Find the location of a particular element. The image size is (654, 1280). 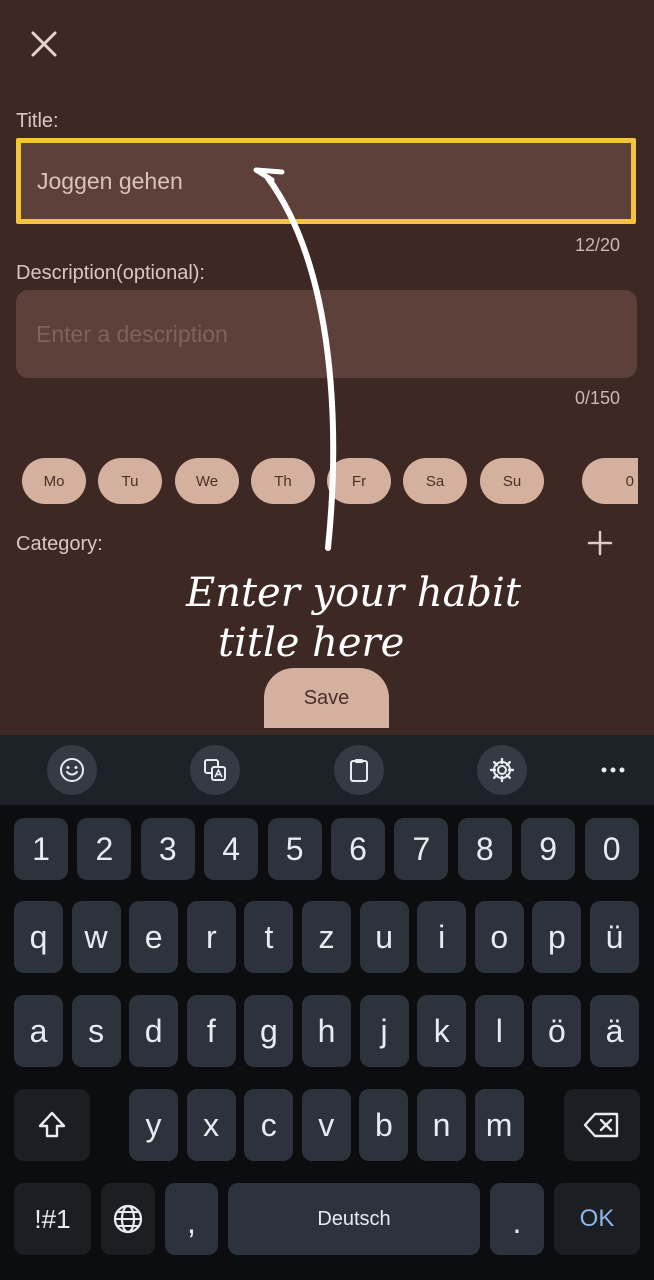

symbols-key: !#1 is located at coordinates (52, 1219).